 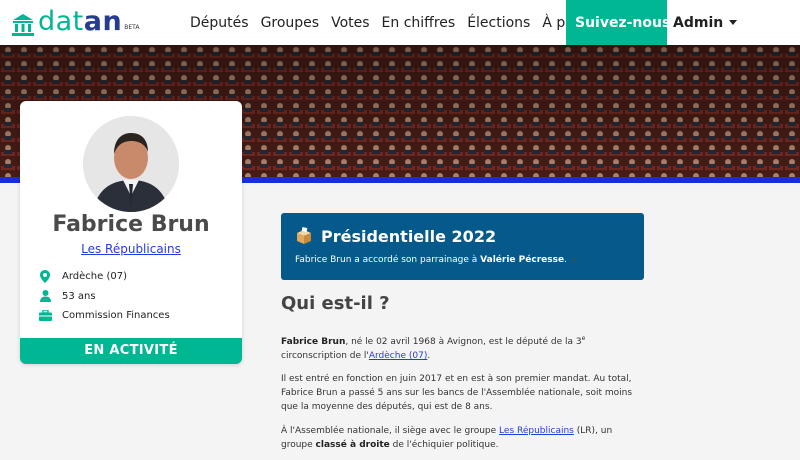 I want to click on follow-dropdown: Suivez-nous, so click(x=625, y=22).